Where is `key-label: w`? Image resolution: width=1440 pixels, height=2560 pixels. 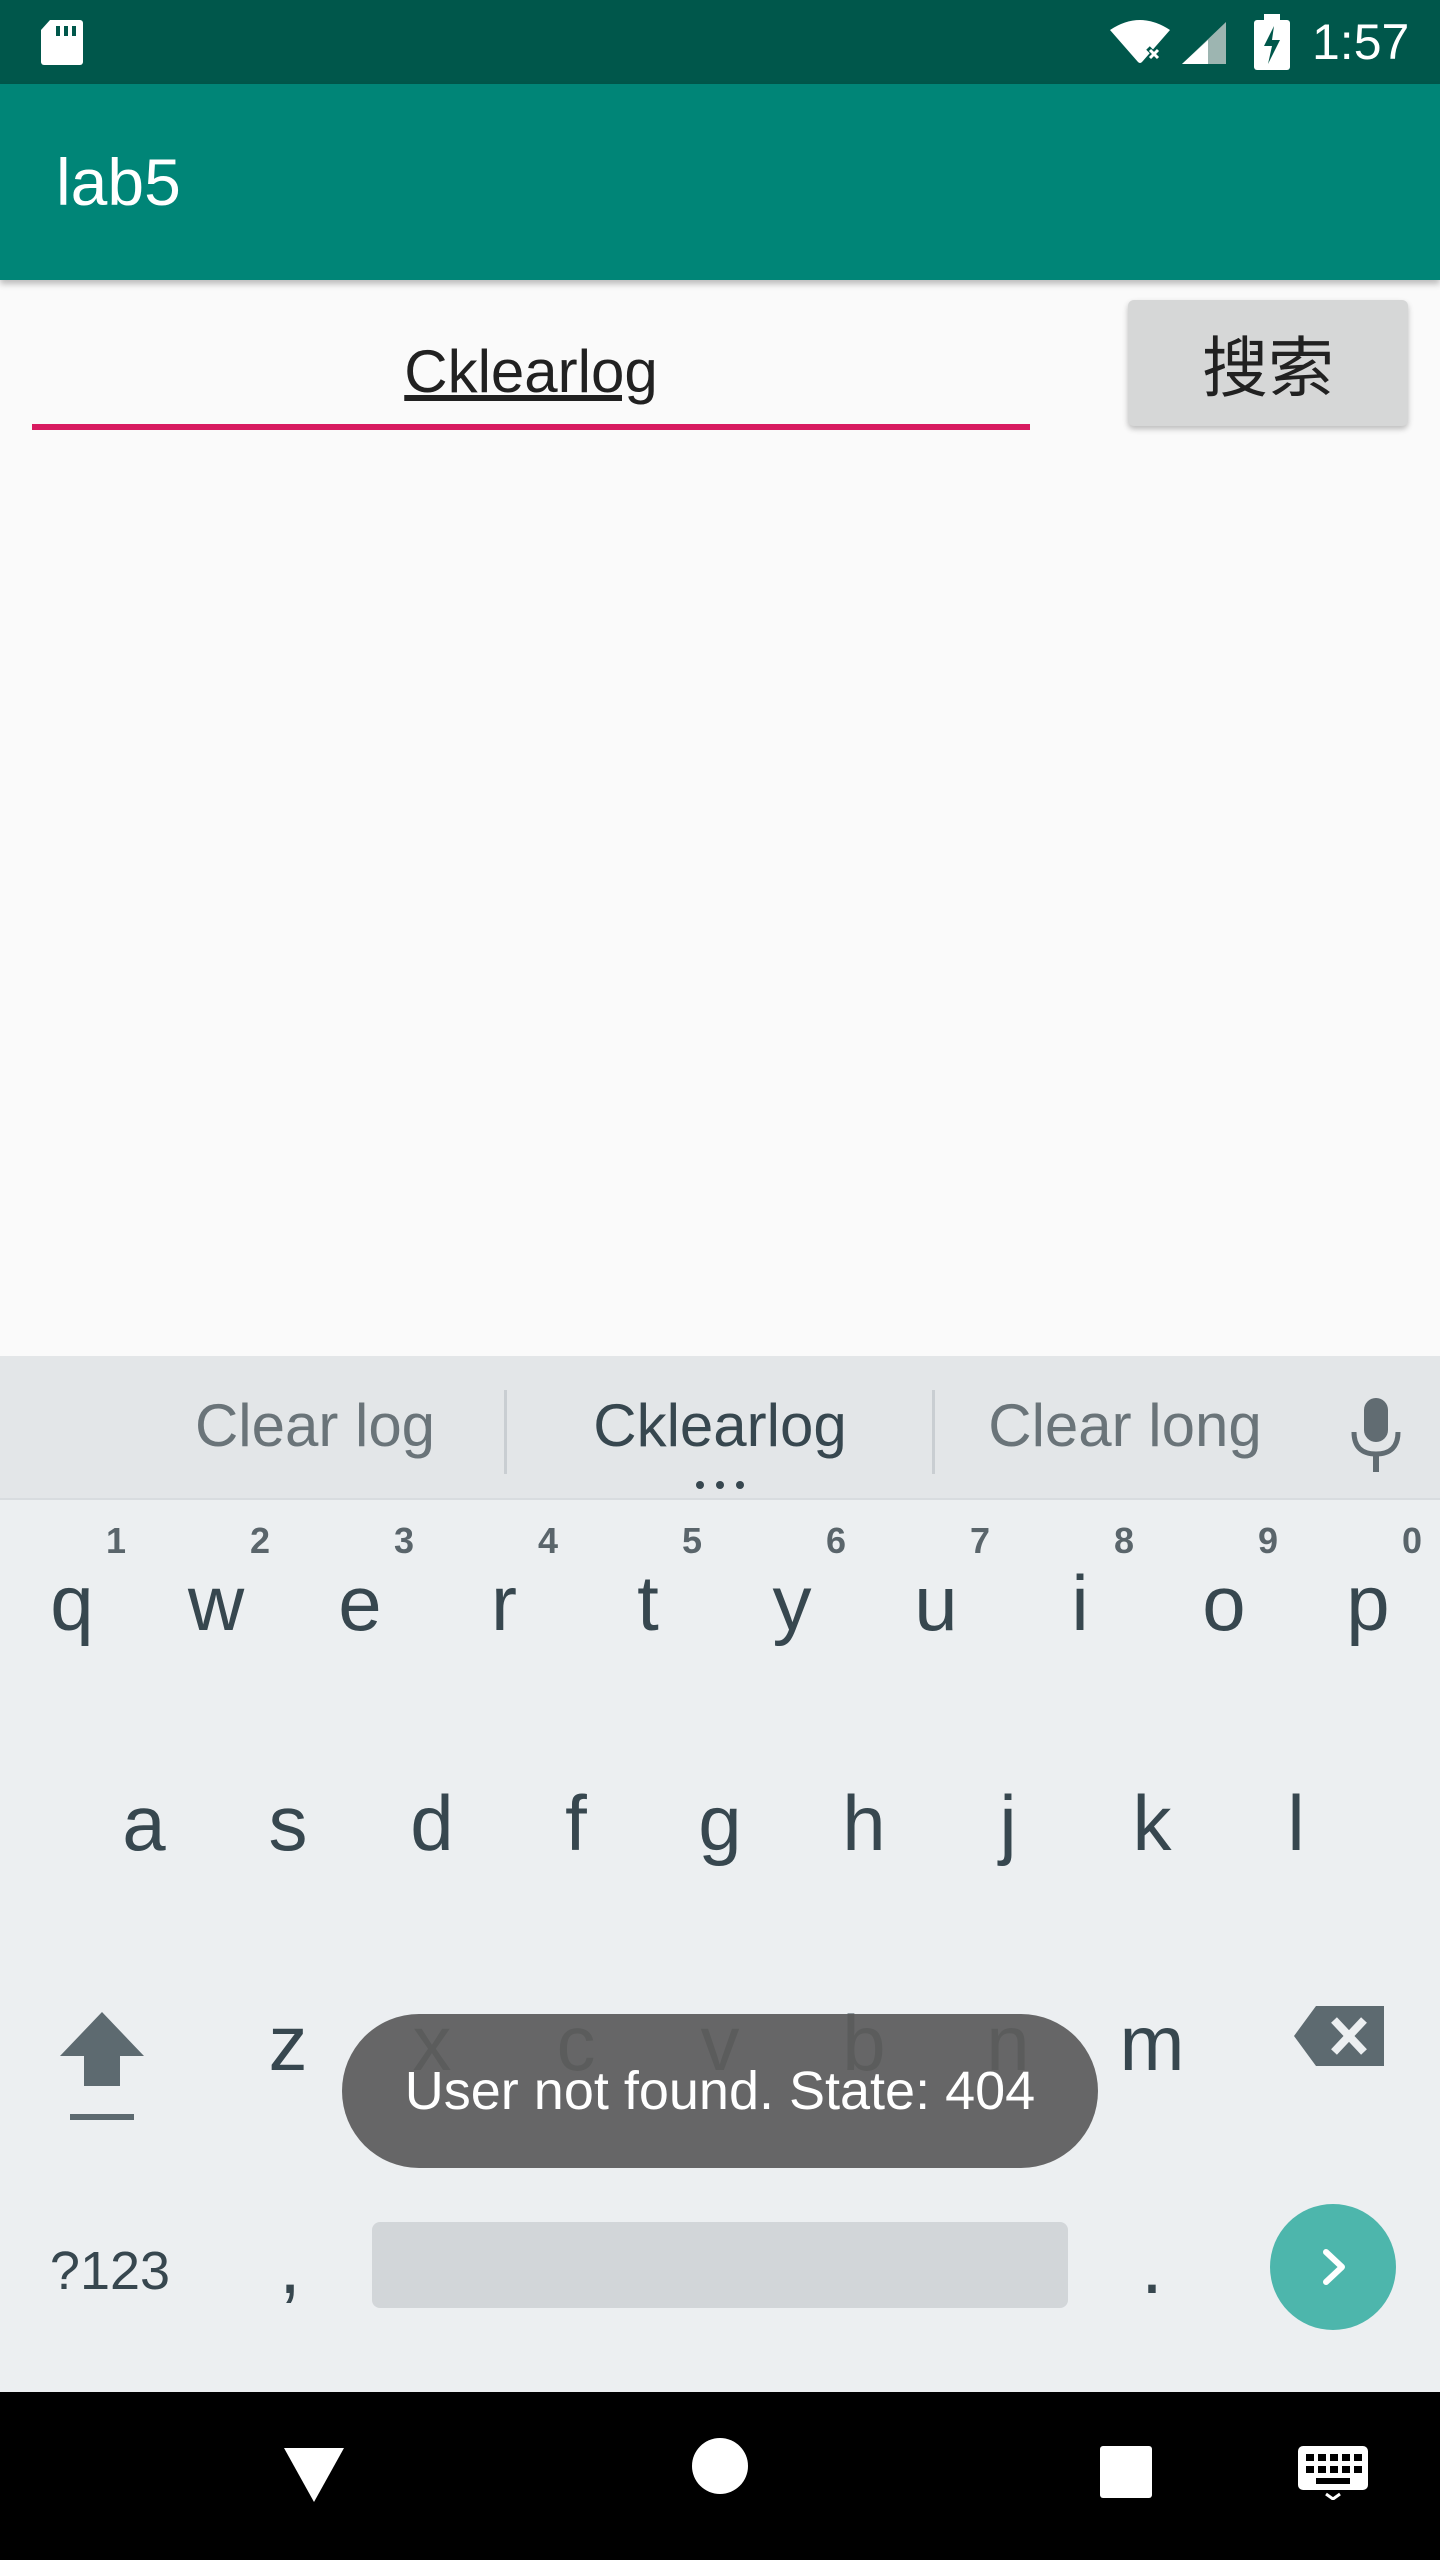
key-label: w is located at coordinates (216, 1603).